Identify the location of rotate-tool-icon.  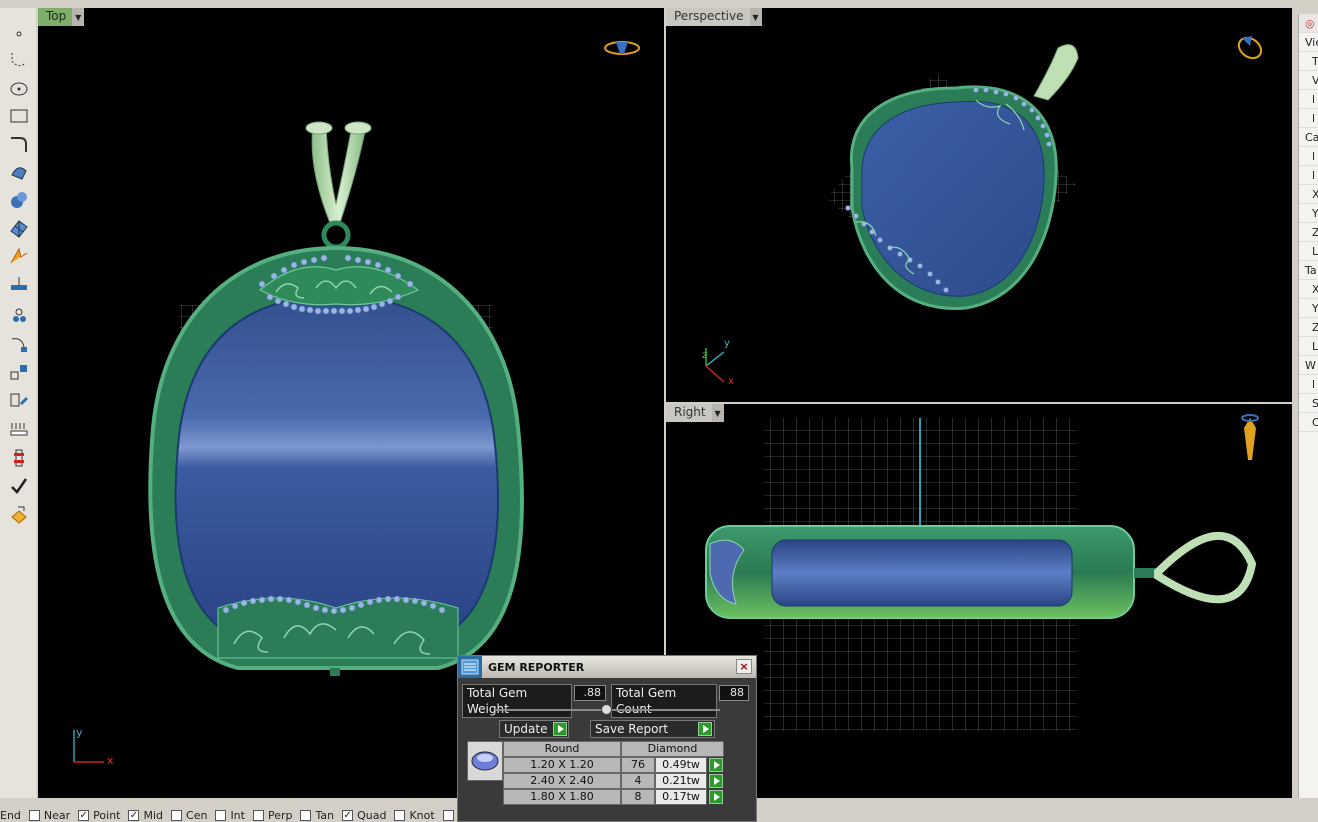
(19, 344).